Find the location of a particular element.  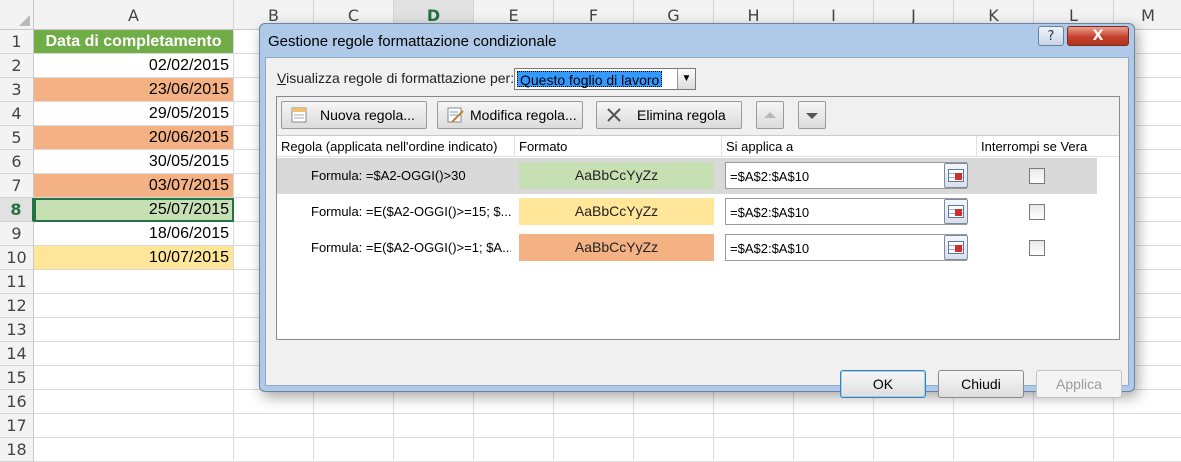

show-rules-text: isualizza regole di formattazione per: is located at coordinates (400, 78).